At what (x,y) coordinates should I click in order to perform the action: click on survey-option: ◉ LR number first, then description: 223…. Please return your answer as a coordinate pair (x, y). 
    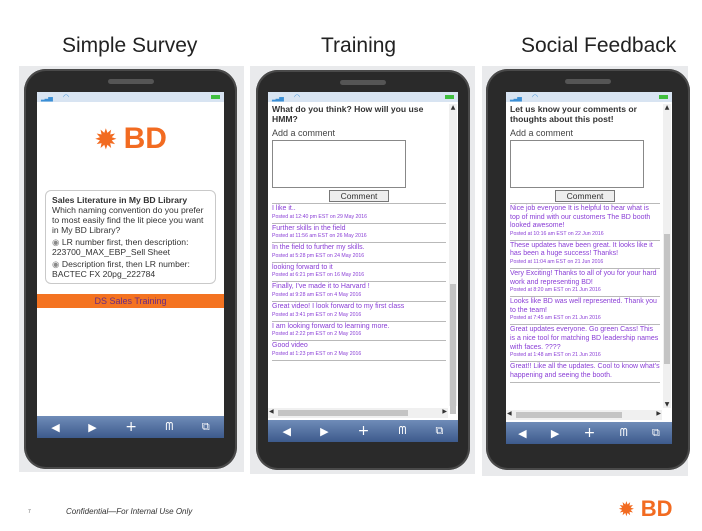
    Looking at the image, I should click on (130, 247).